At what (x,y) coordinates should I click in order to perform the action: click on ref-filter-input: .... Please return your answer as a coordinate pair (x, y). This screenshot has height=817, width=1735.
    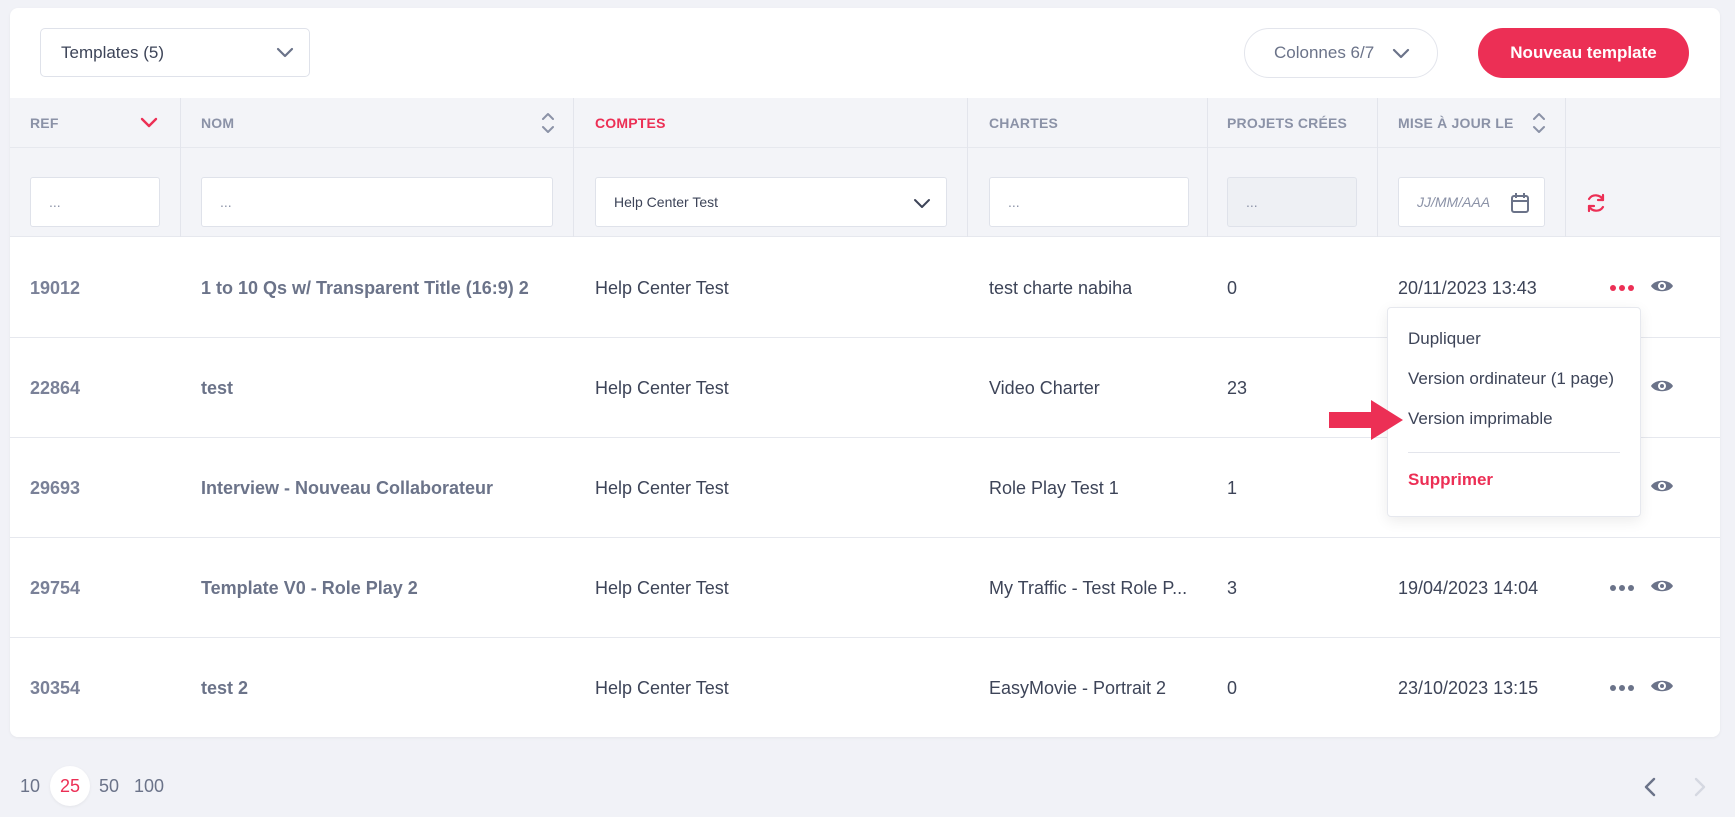
    Looking at the image, I should click on (95, 202).